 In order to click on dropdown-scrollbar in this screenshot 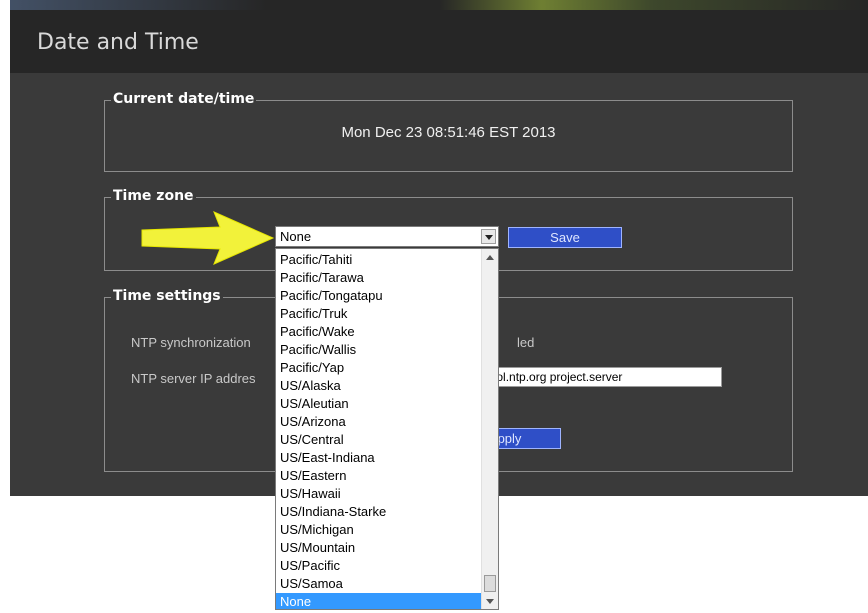, I will do `click(489, 429)`.